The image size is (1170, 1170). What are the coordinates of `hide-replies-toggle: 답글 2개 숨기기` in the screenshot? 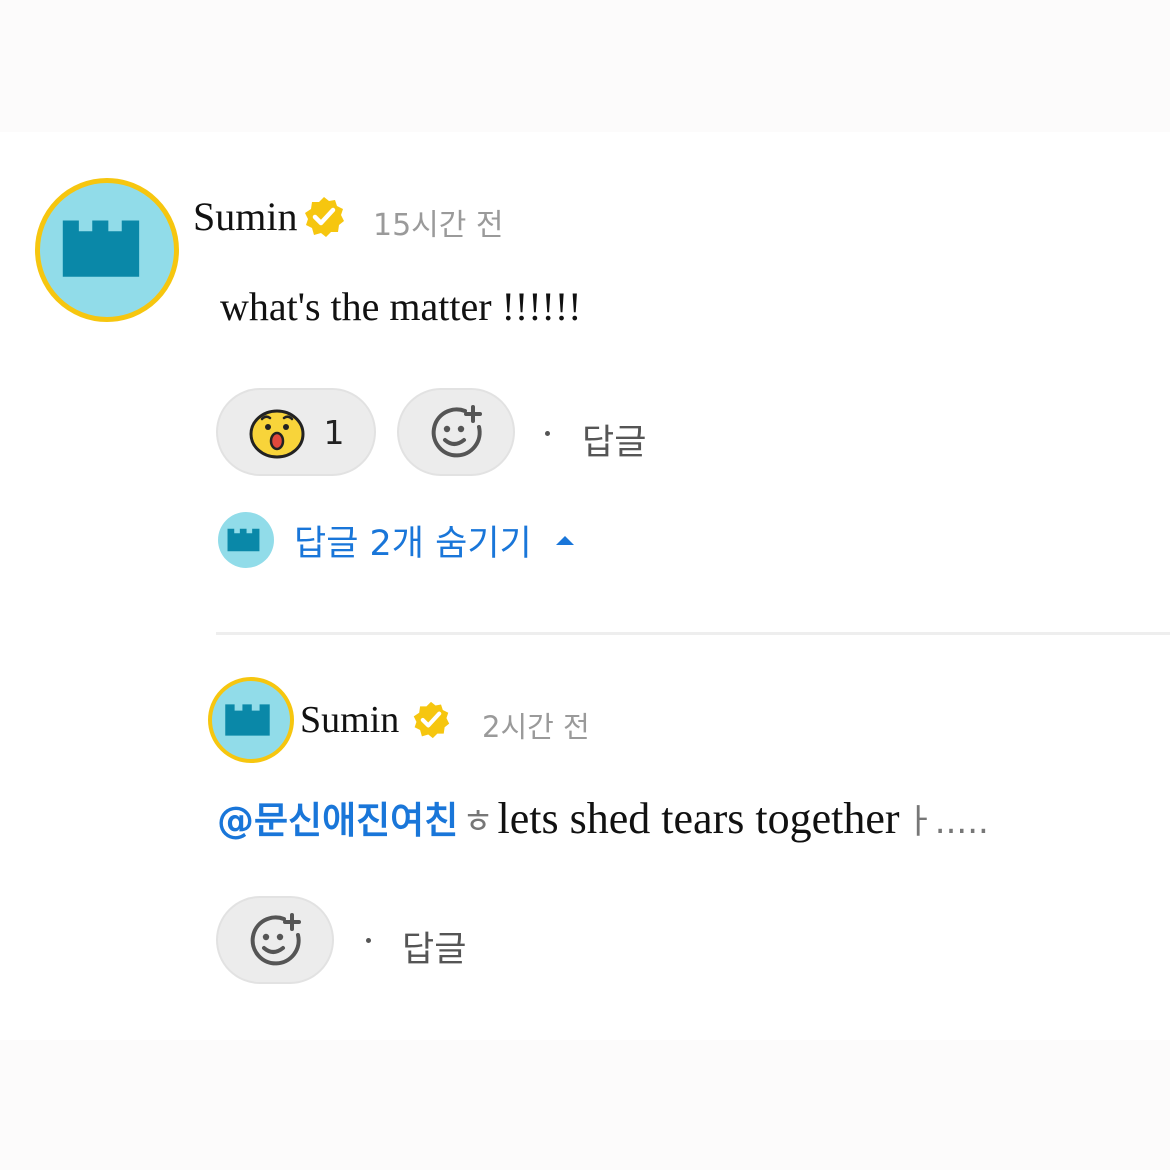 It's located at (397, 540).